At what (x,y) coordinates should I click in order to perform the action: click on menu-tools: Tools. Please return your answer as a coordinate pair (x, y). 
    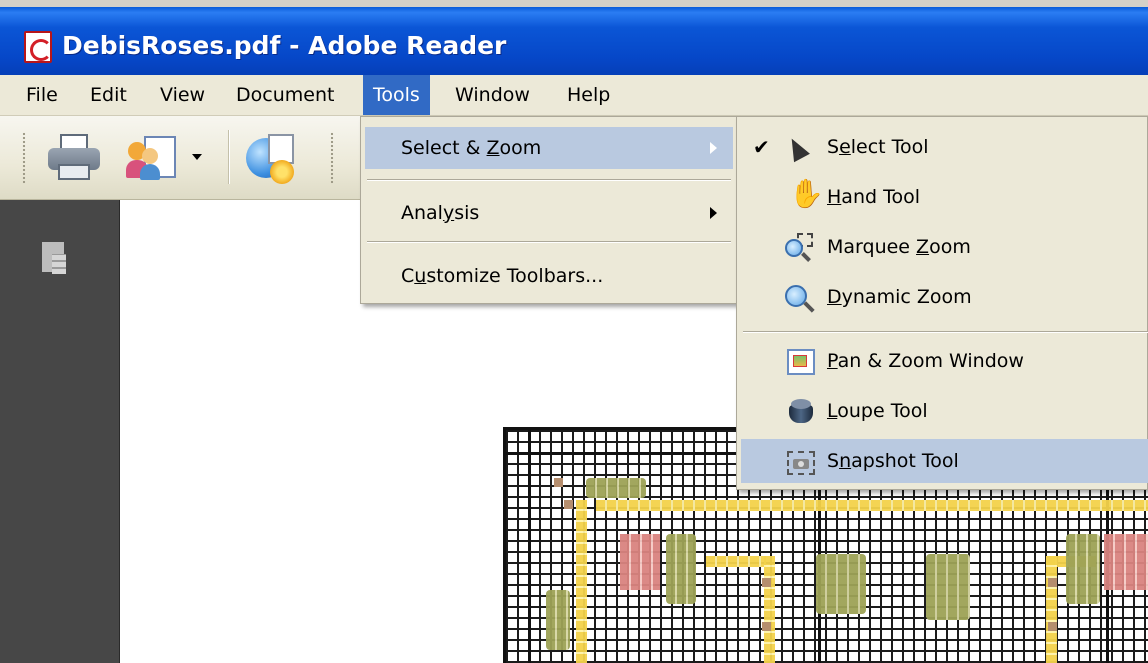
    Looking at the image, I should click on (396, 95).